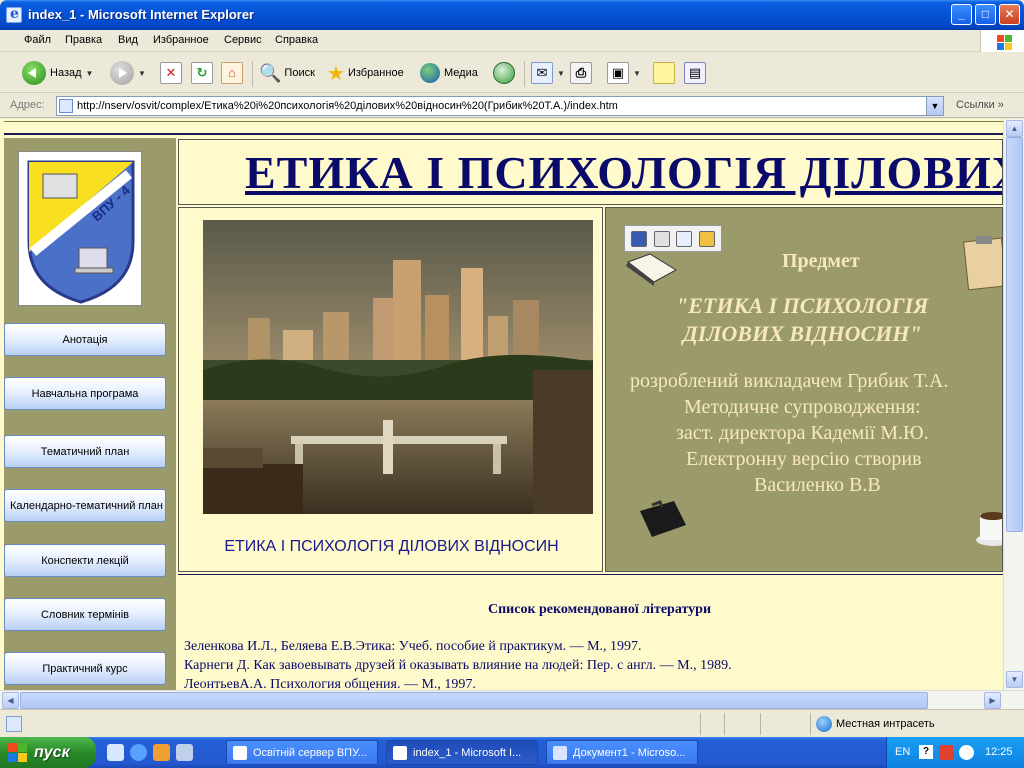 Image resolution: width=1024 pixels, height=768 pixels. I want to click on status-divider, so click(760, 724).